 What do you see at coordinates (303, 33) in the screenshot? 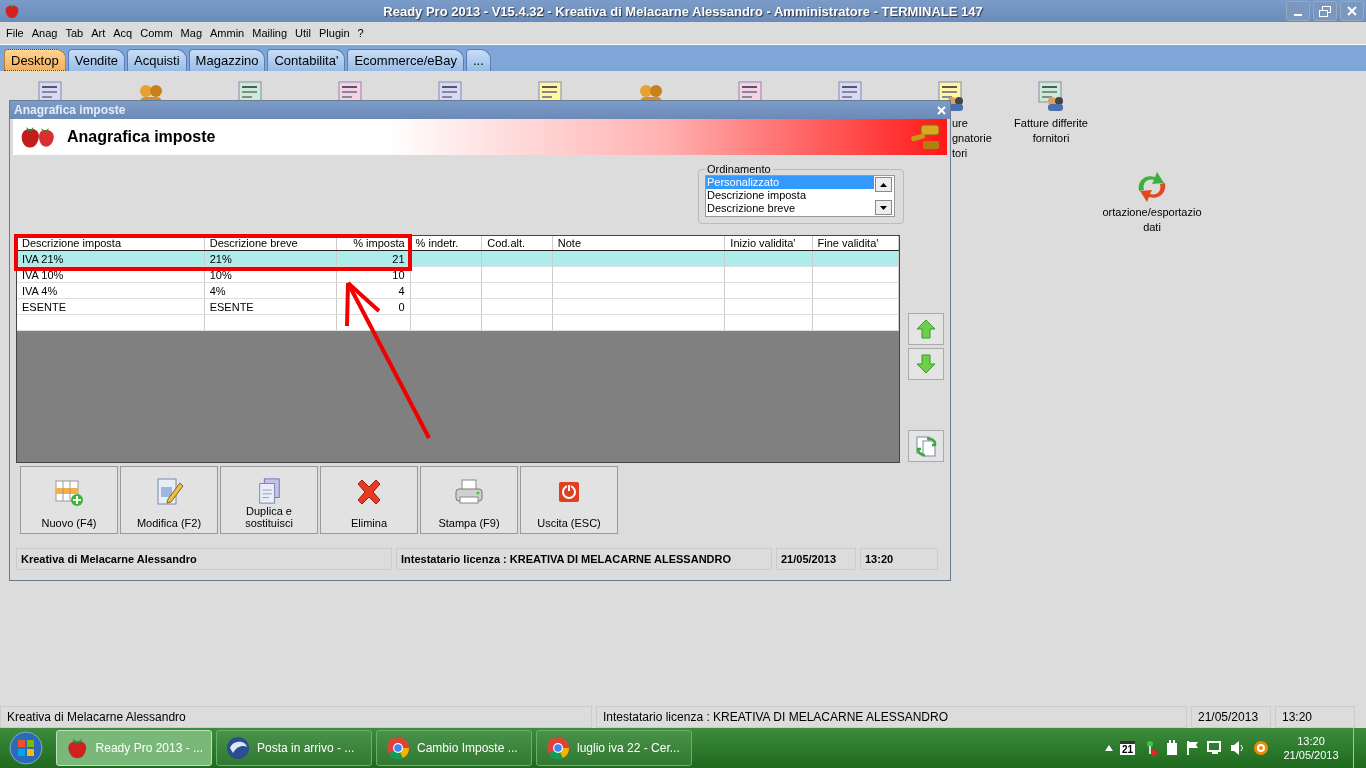
I see `menu-item: Util` at bounding box center [303, 33].